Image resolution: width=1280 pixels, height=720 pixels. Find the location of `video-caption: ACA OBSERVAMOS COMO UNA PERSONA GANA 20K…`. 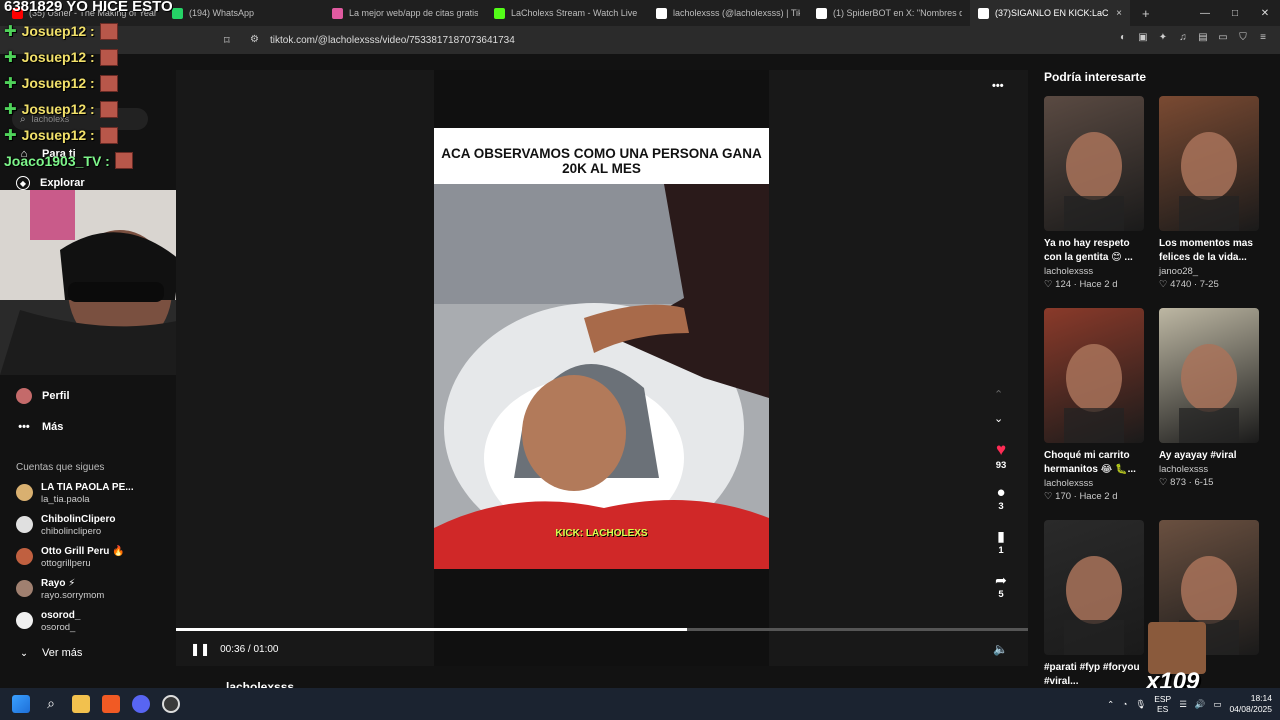

video-caption: ACA OBSERVAMOS COMO UNA PERSONA GANA 20K… is located at coordinates (601, 156).